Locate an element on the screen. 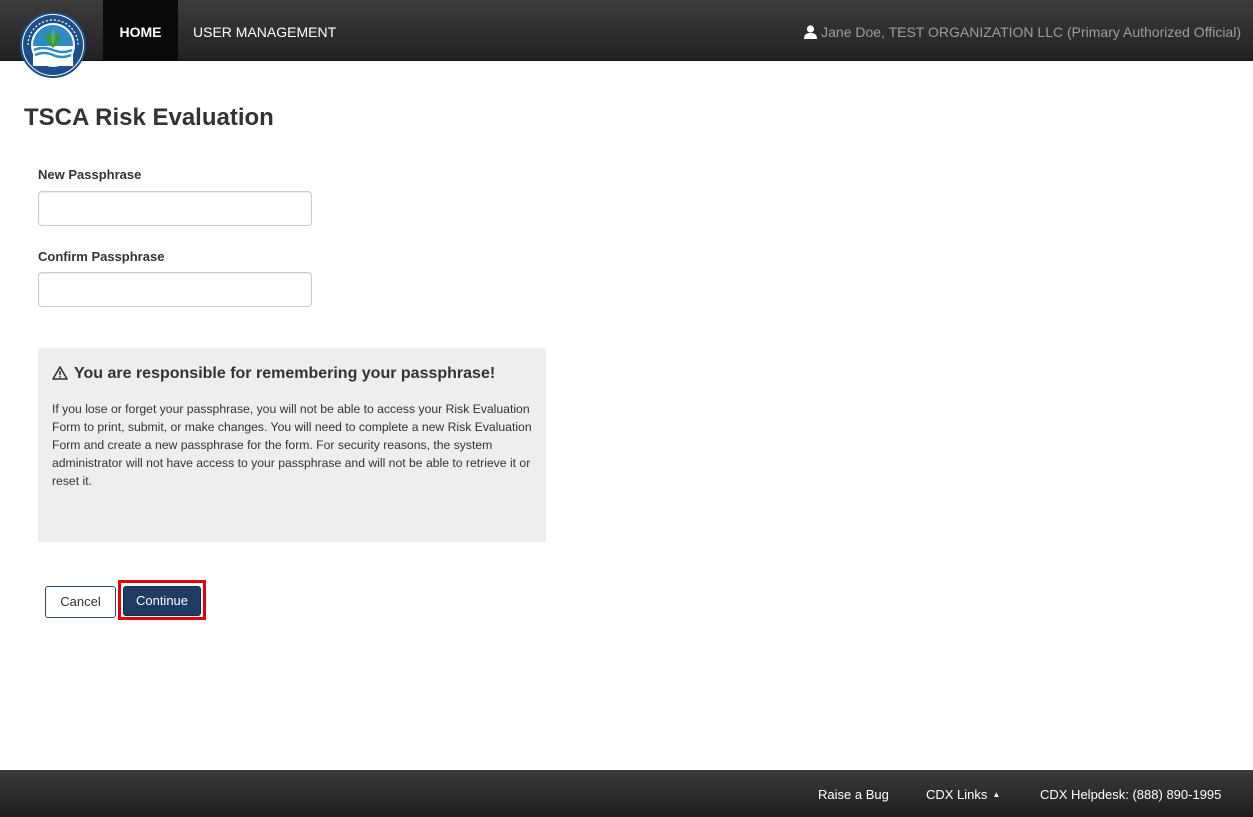 Image resolution: width=1253 pixels, height=817 pixels. cancel-button: Cancel is located at coordinates (80, 602).